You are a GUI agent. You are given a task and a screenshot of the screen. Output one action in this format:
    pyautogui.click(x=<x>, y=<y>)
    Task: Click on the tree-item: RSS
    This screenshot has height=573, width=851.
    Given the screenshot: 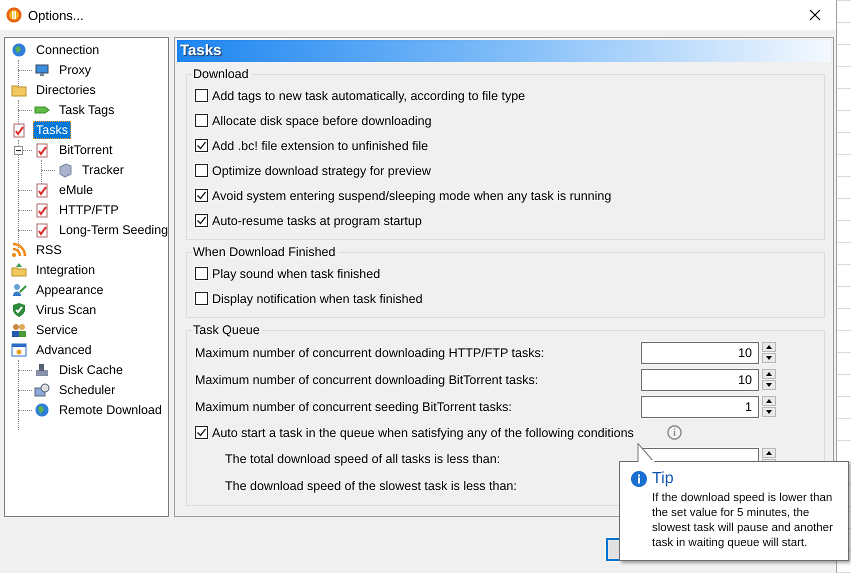 What is the action you would take?
    pyautogui.click(x=49, y=250)
    